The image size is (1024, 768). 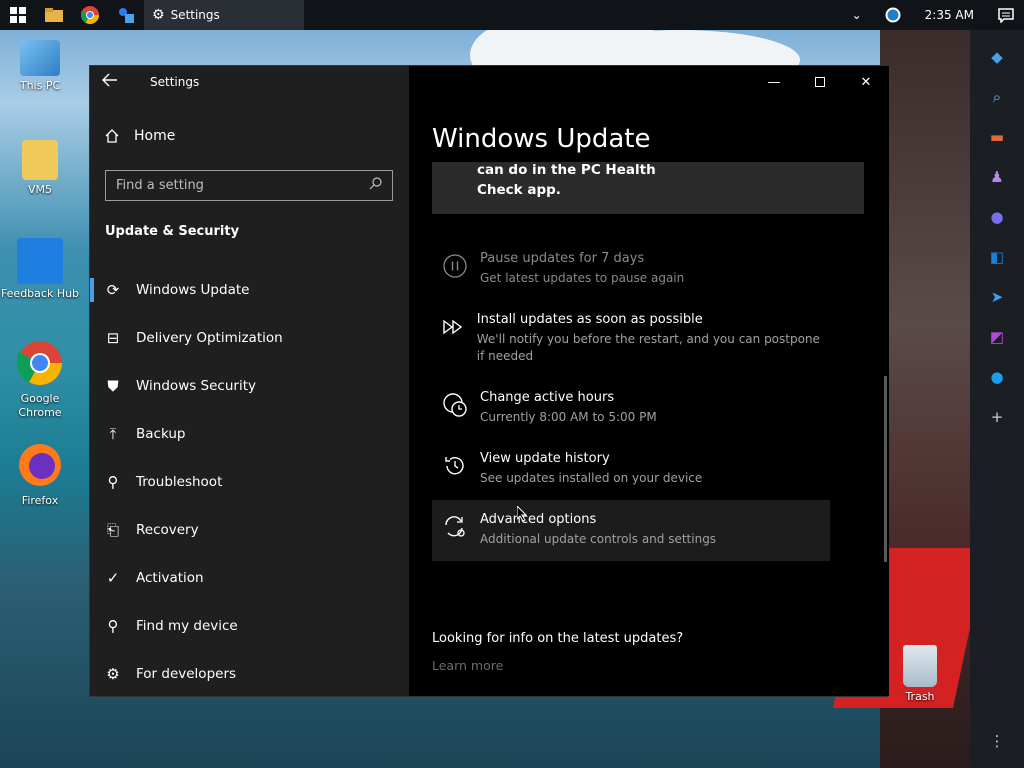 I want to click on notification-icon, so click(x=1006, y=15).